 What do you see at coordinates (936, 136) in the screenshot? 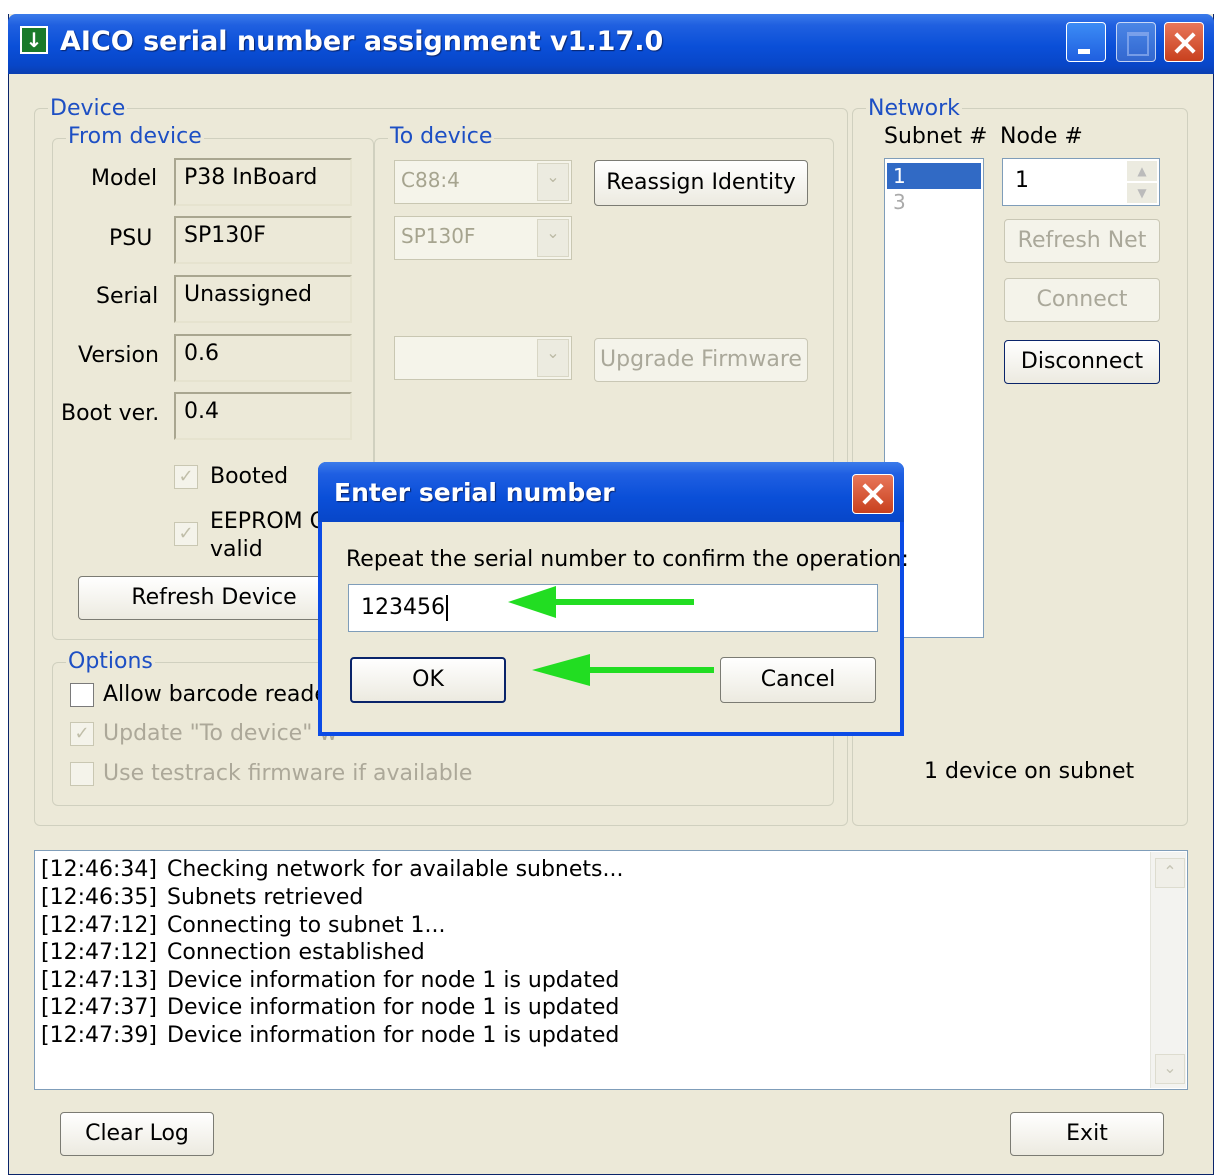
I see `subnet-label: Subnet #` at bounding box center [936, 136].